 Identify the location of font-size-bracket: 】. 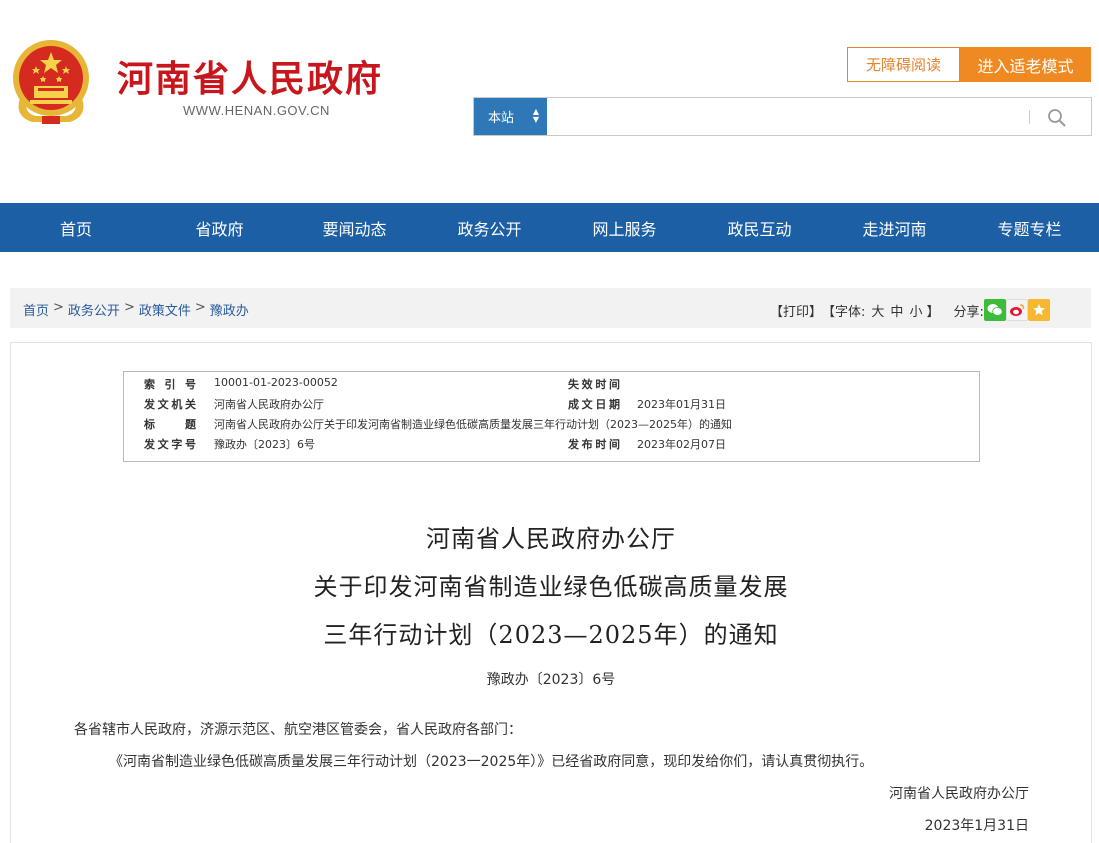
(933, 312).